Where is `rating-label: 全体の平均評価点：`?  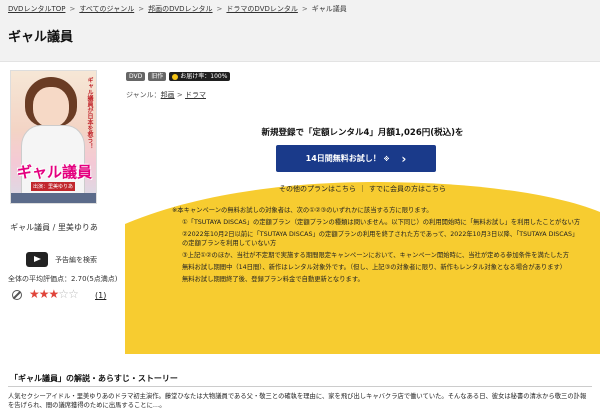 rating-label: 全体の平均評価点： is located at coordinates (39, 279).